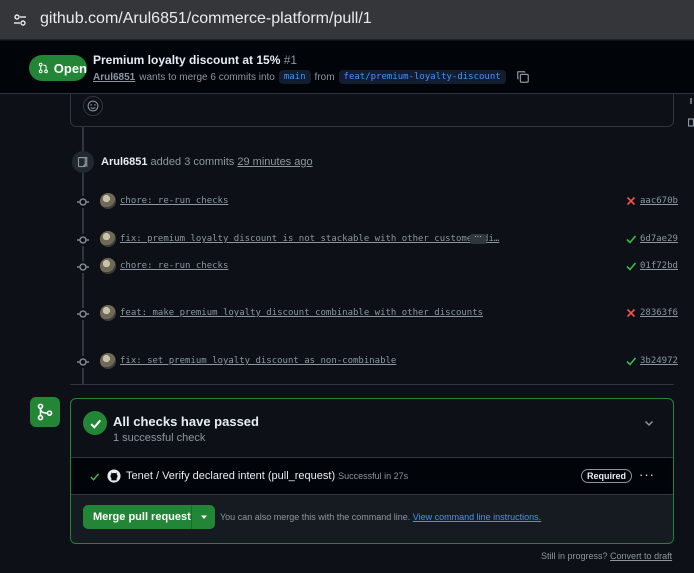  Describe the element at coordinates (20, 20) in the screenshot. I see `site-settings-icon` at that location.